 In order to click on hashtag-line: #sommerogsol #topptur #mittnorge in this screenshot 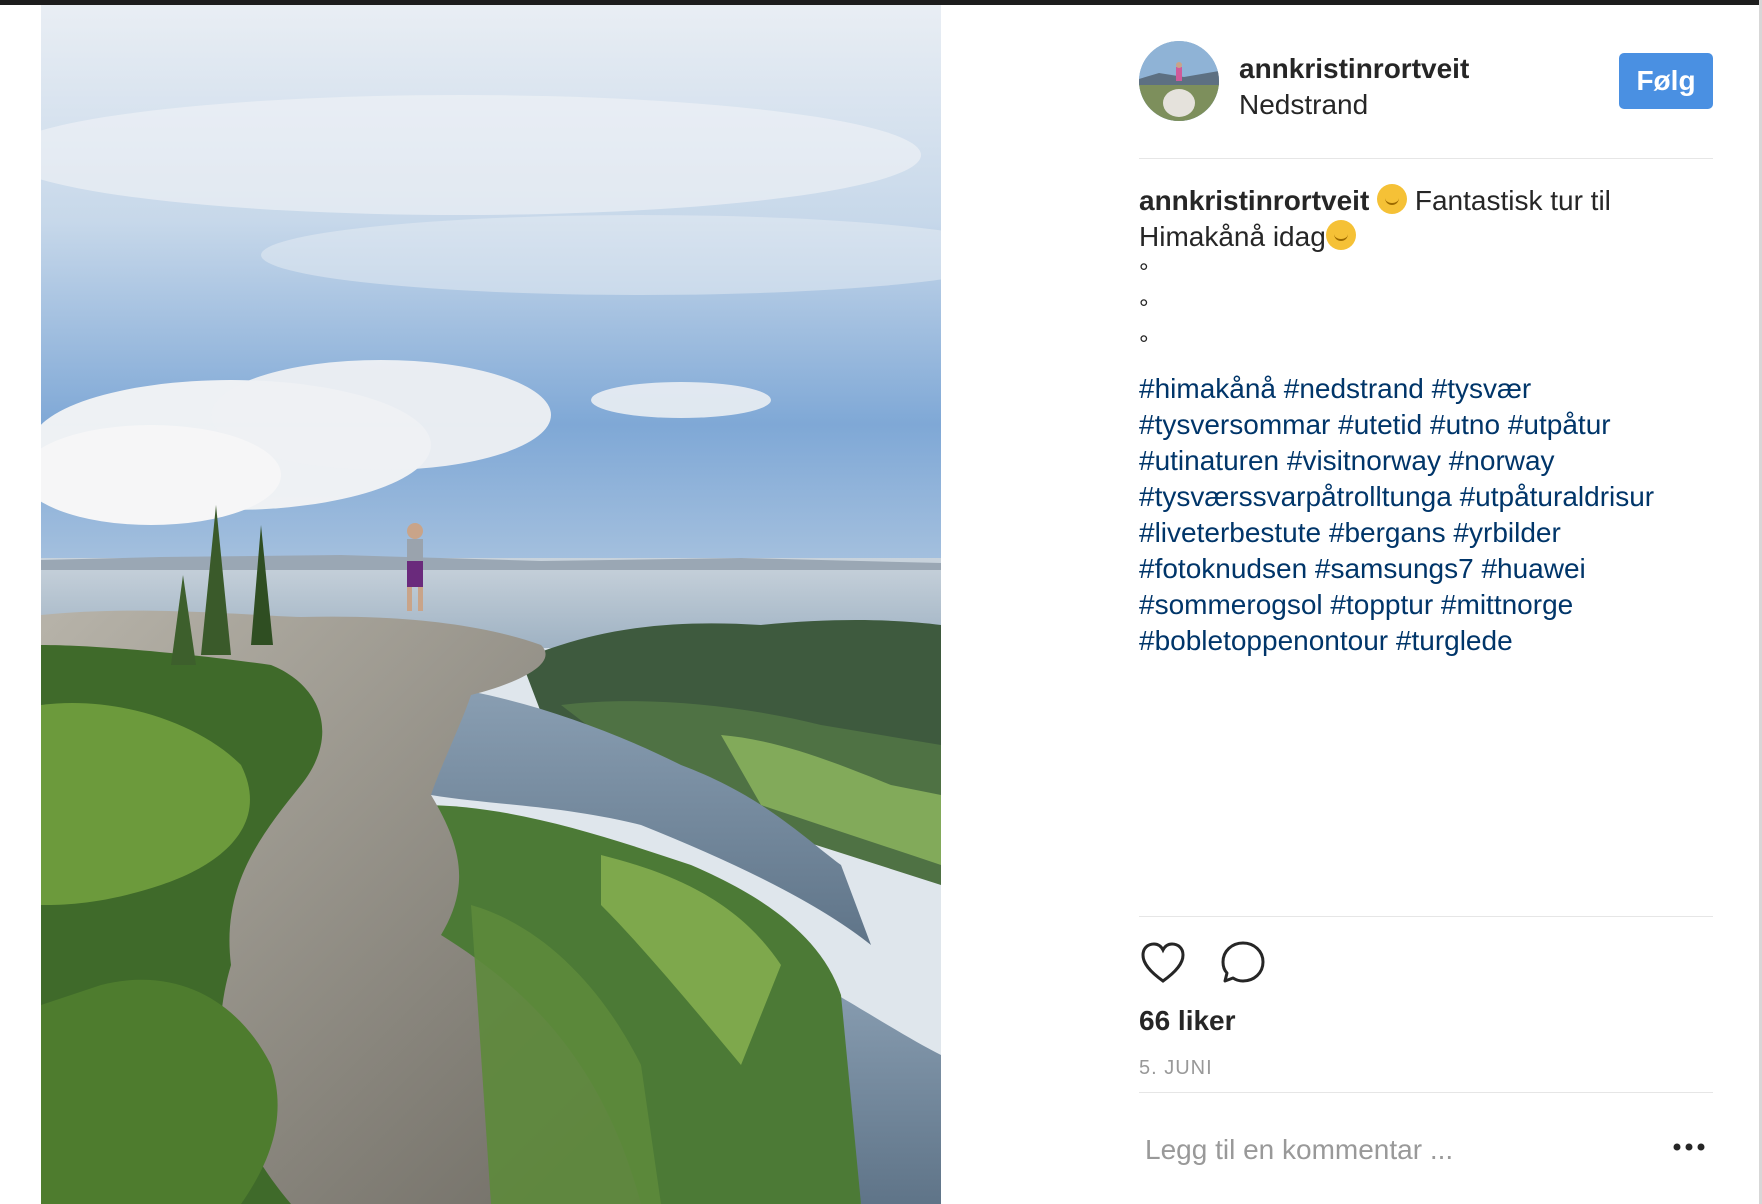, I will do `click(1426, 605)`.